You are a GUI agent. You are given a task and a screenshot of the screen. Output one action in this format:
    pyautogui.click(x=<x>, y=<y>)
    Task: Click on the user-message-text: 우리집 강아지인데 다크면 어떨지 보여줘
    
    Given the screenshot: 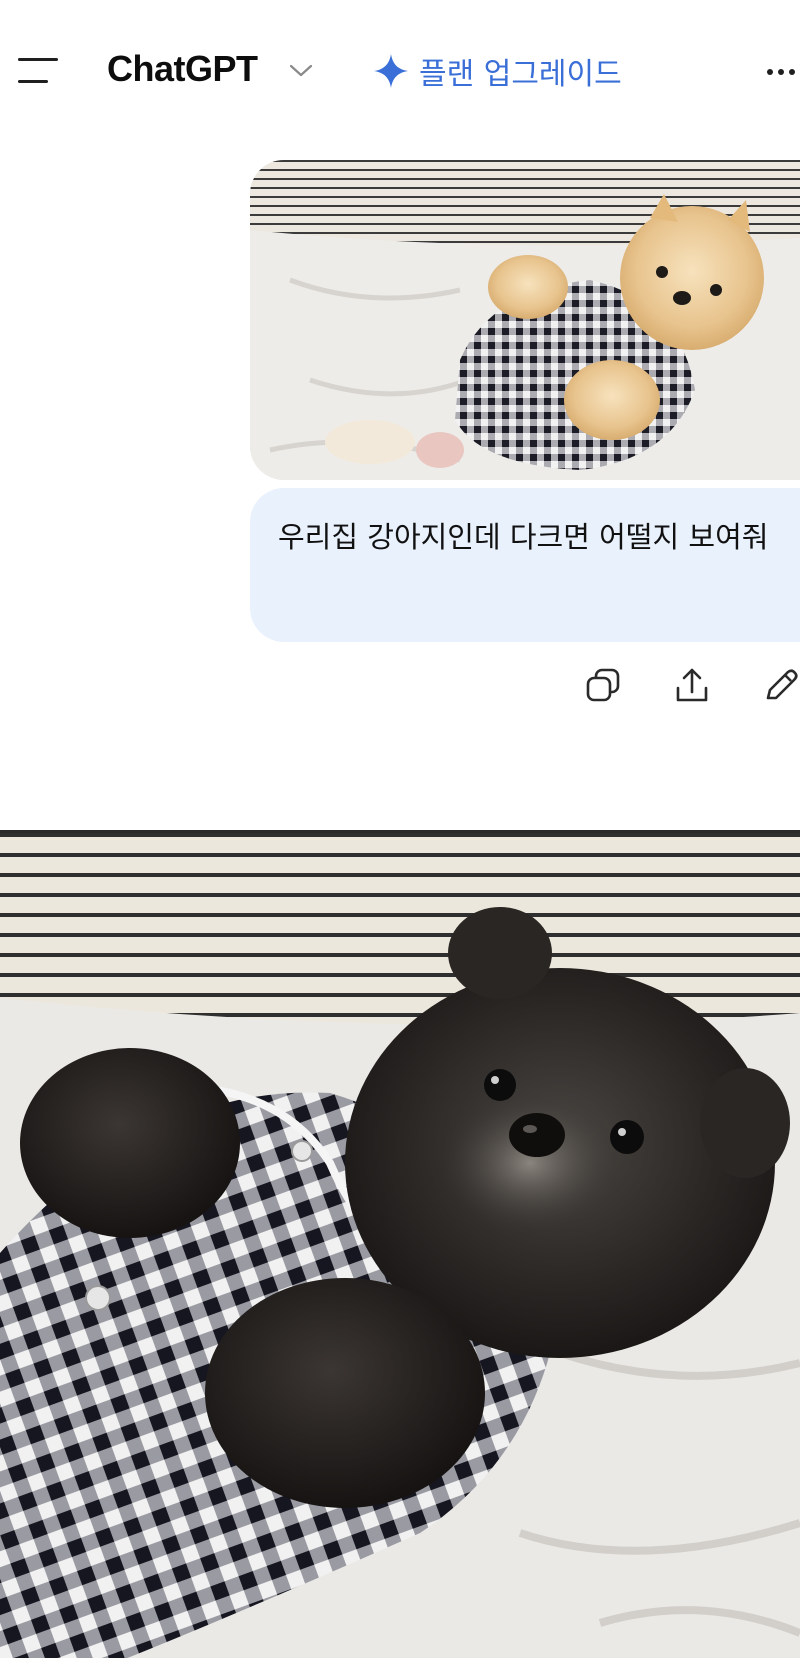 What is the action you would take?
    pyautogui.click(x=523, y=537)
    